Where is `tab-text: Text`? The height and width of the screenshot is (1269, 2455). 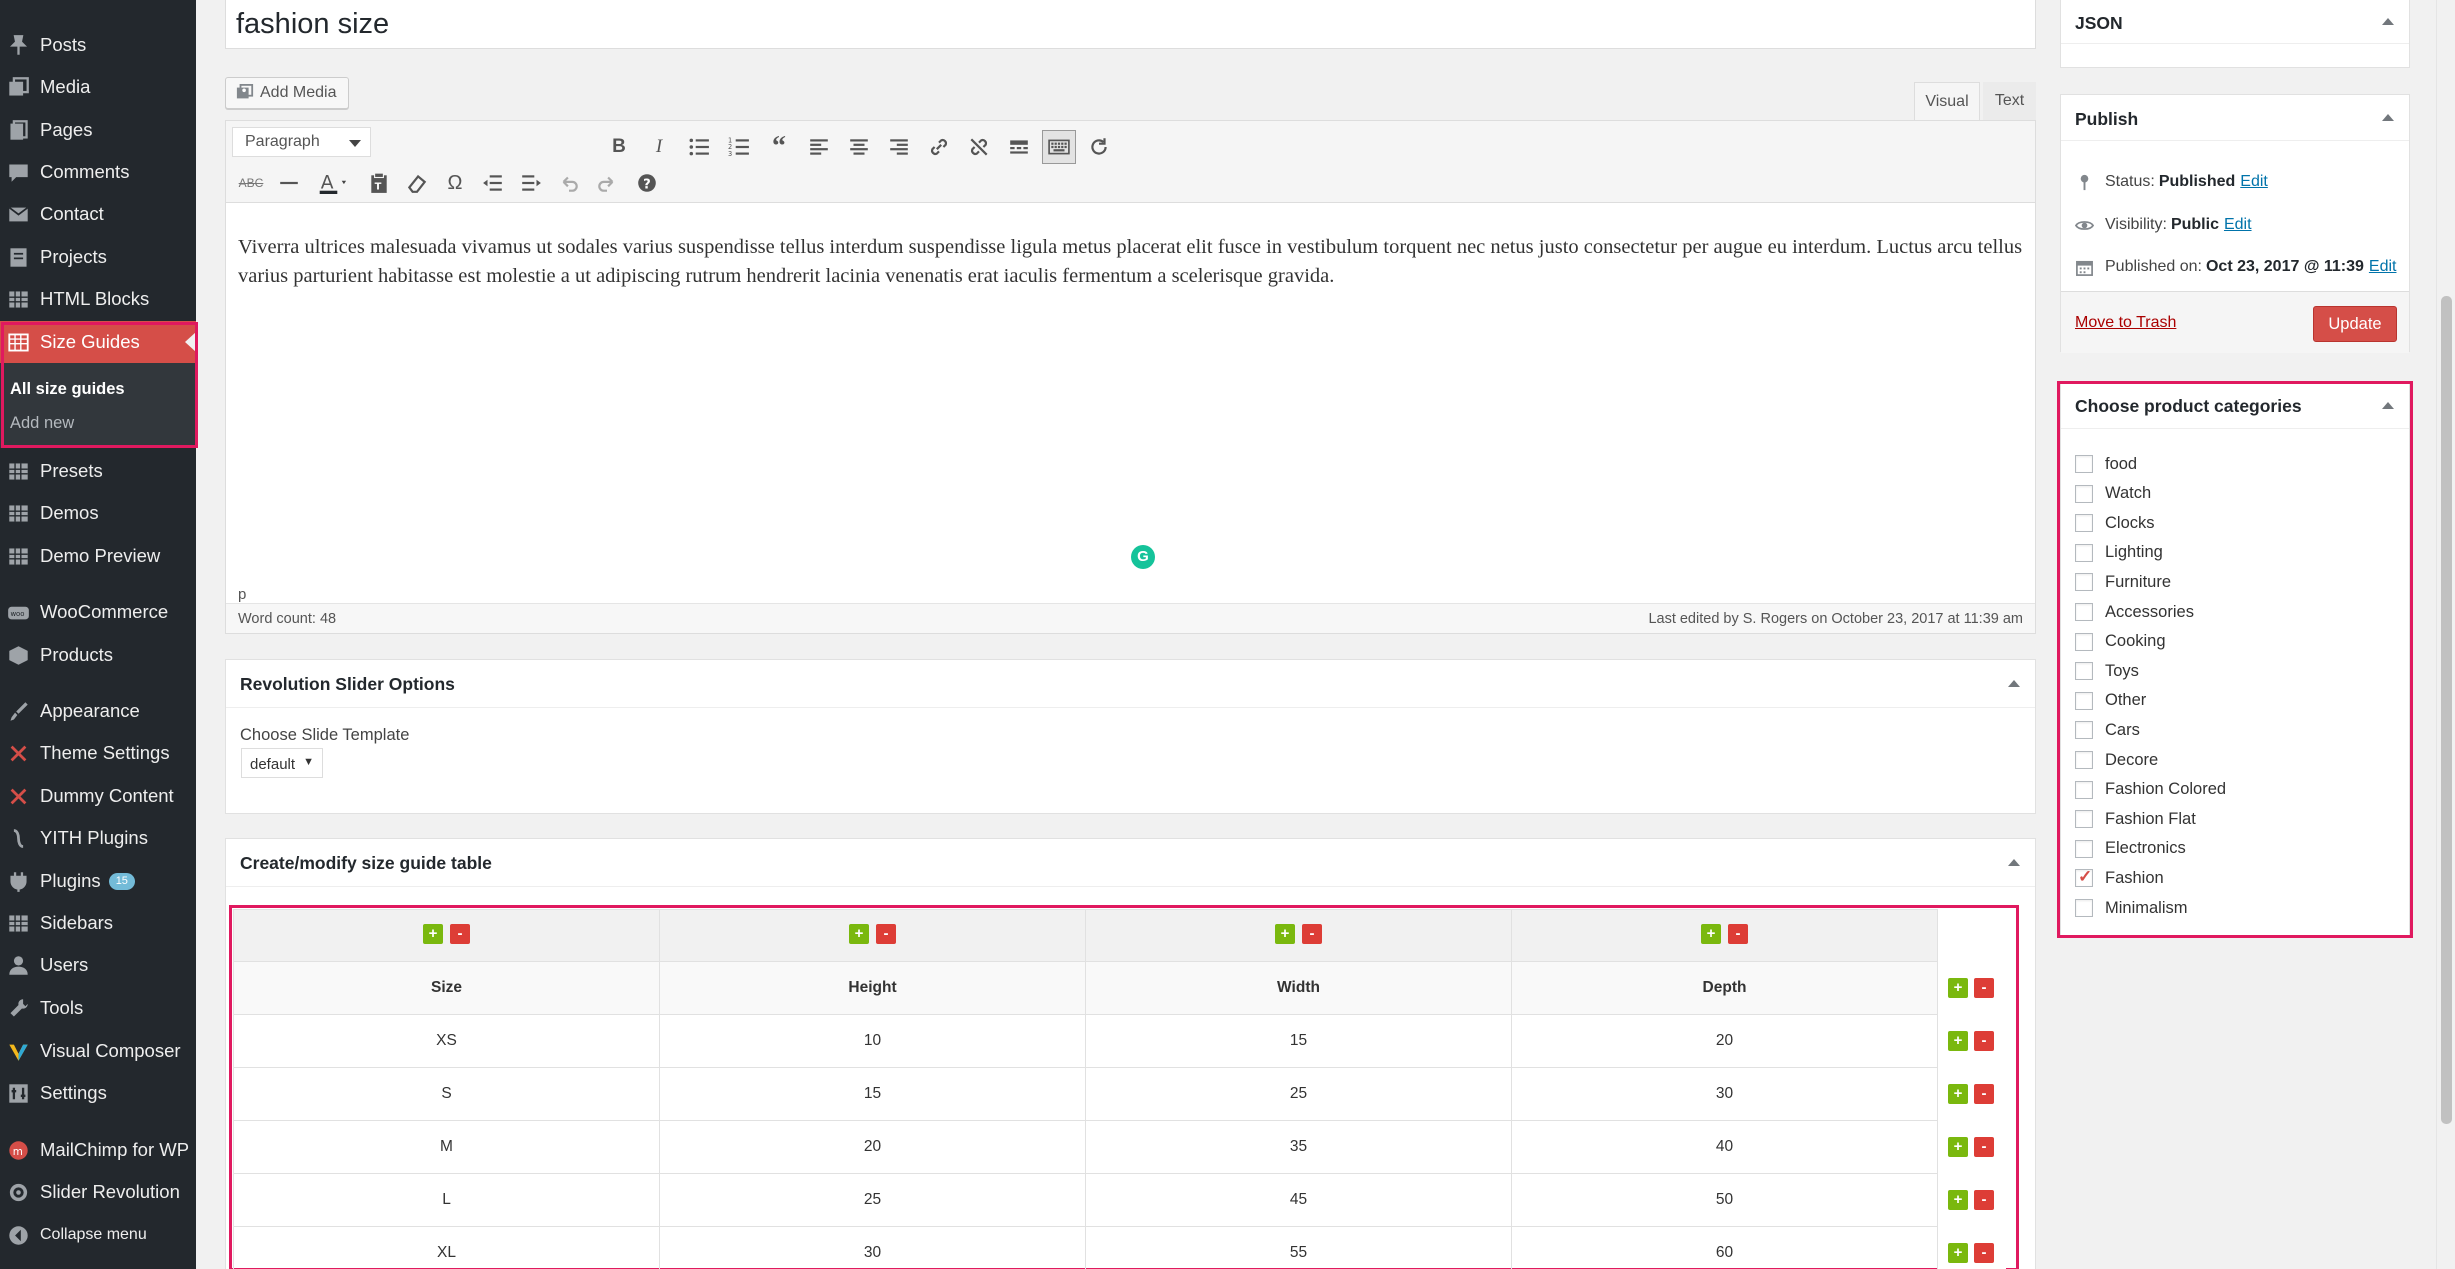 tab-text: Text is located at coordinates (2009, 101).